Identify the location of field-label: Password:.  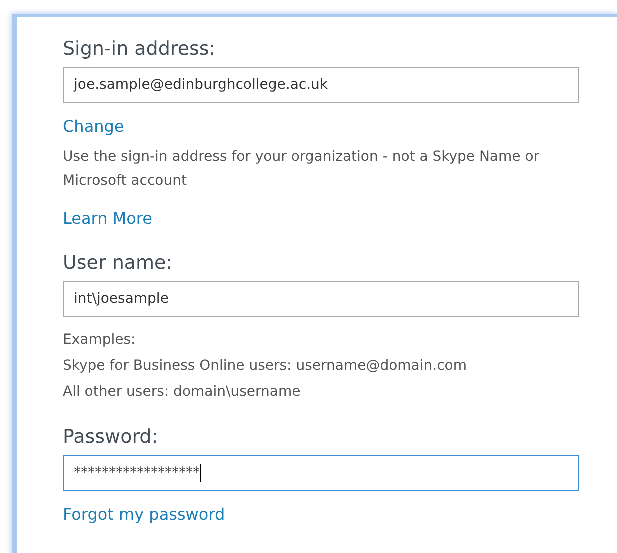
(111, 437).